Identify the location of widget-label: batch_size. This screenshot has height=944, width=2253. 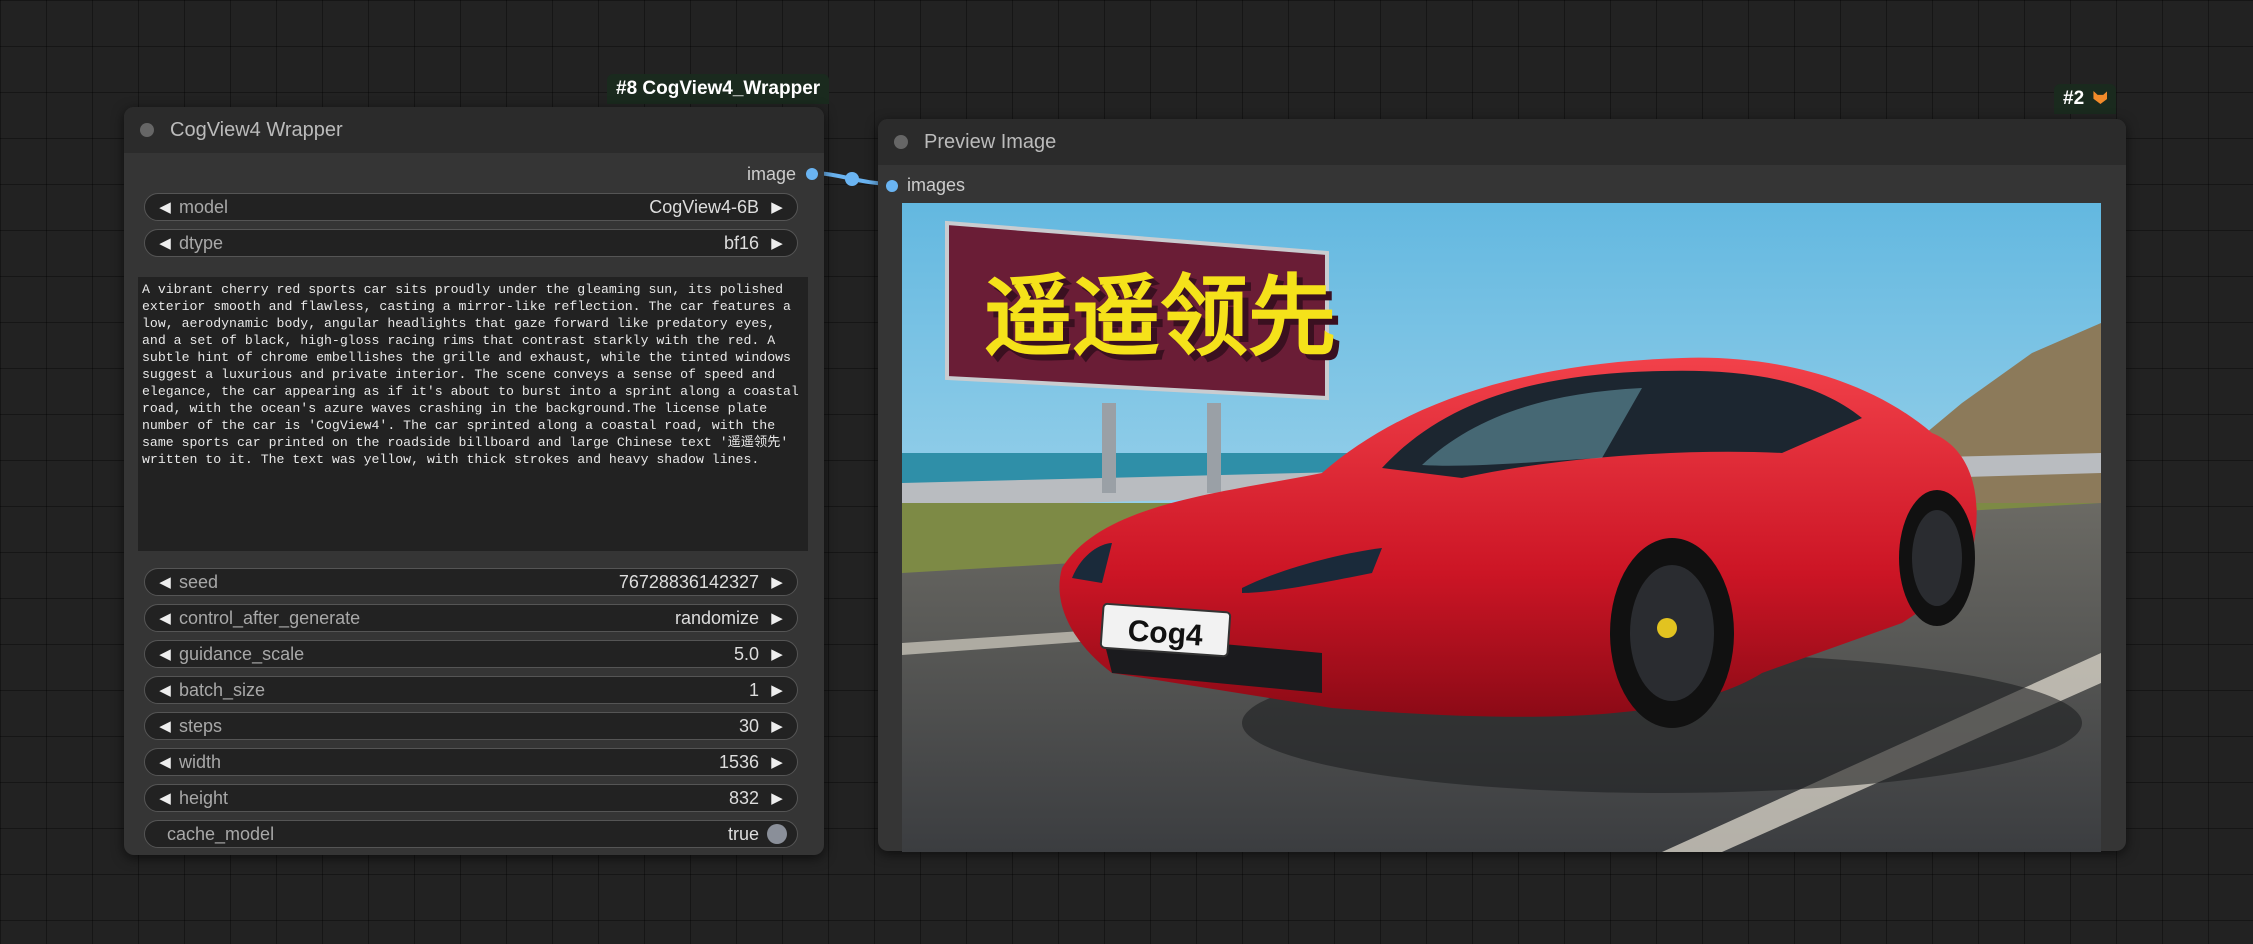
(222, 689).